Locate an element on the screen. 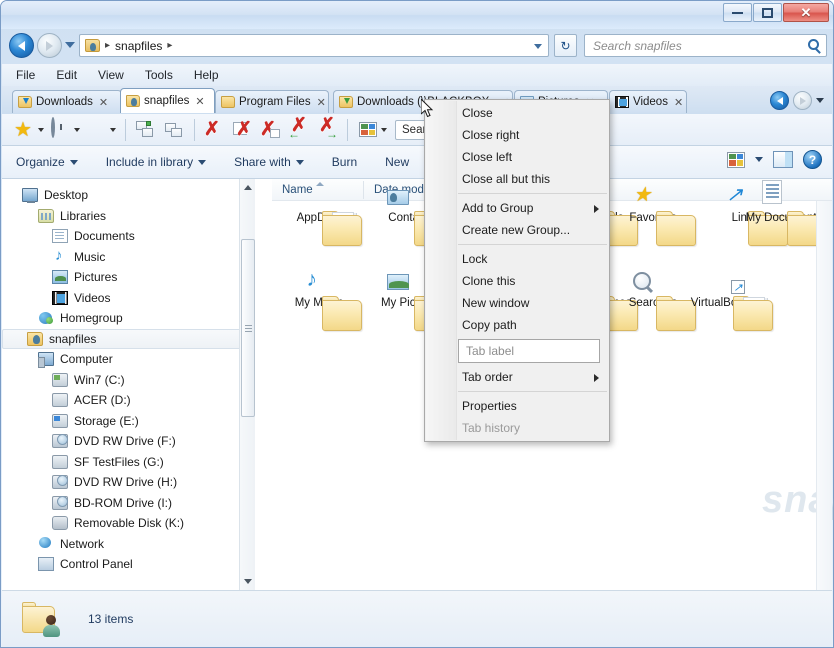 This screenshot has width=834, height=648. file-item-favorites: ★ Favorites is located at coordinates (653, 215).